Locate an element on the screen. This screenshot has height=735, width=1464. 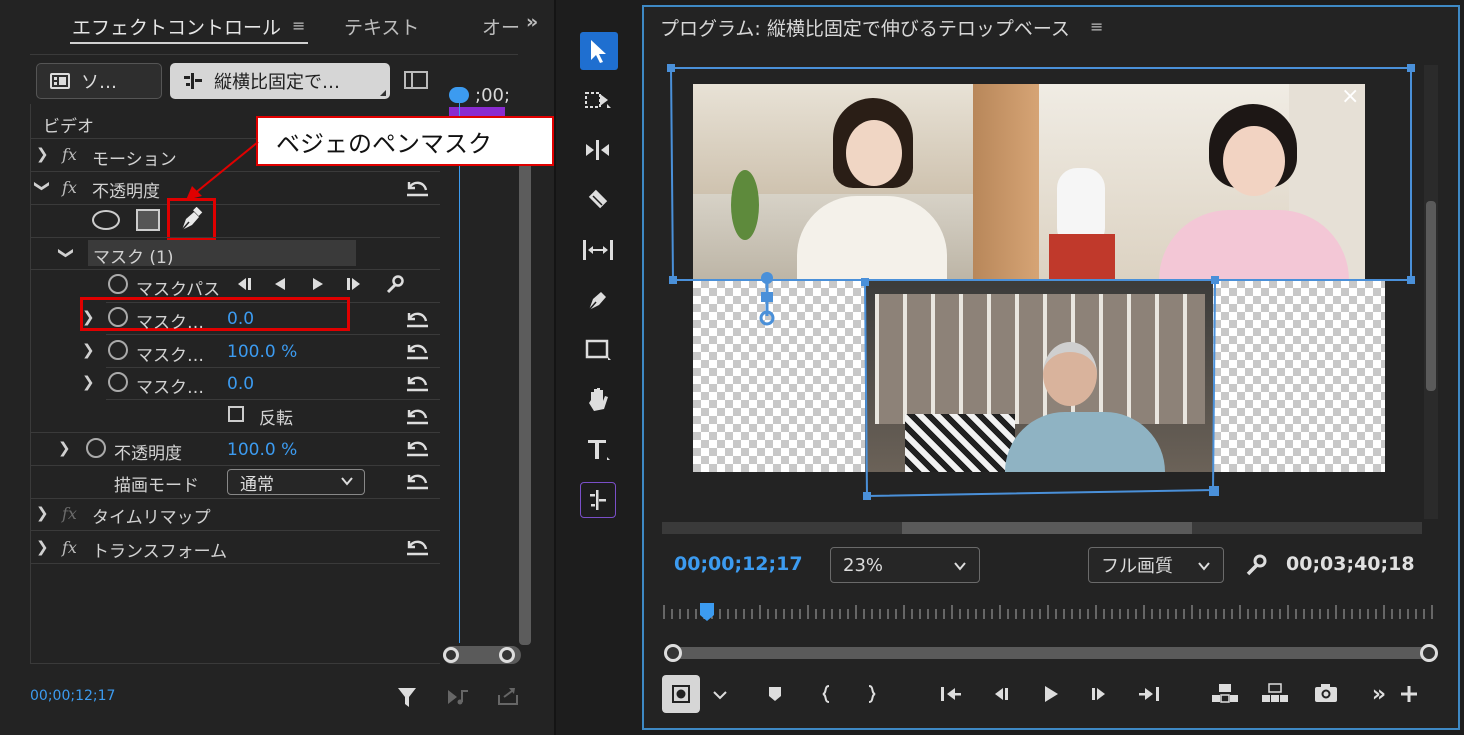
zoom-bar is located at coordinates (1052, 653).